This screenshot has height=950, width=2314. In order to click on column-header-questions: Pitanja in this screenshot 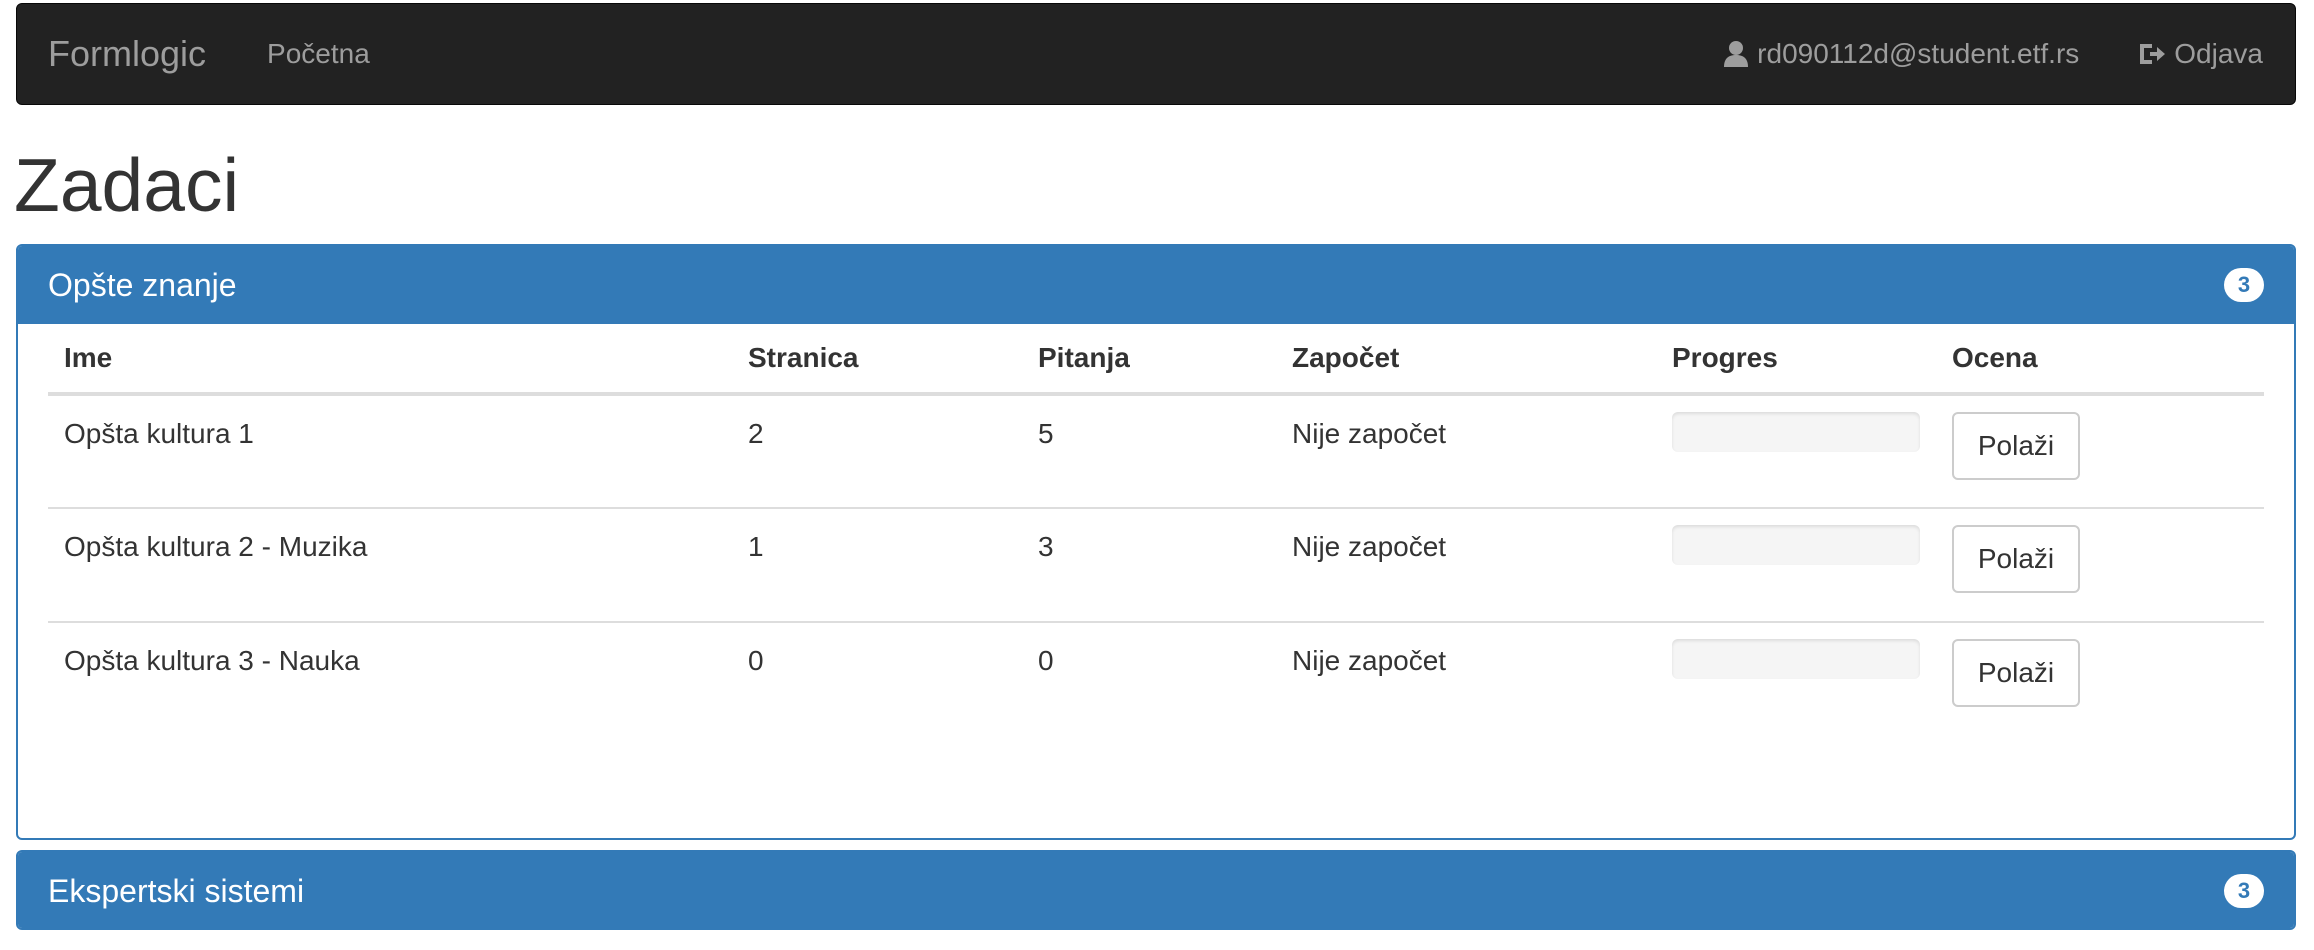, I will do `click(1149, 367)`.